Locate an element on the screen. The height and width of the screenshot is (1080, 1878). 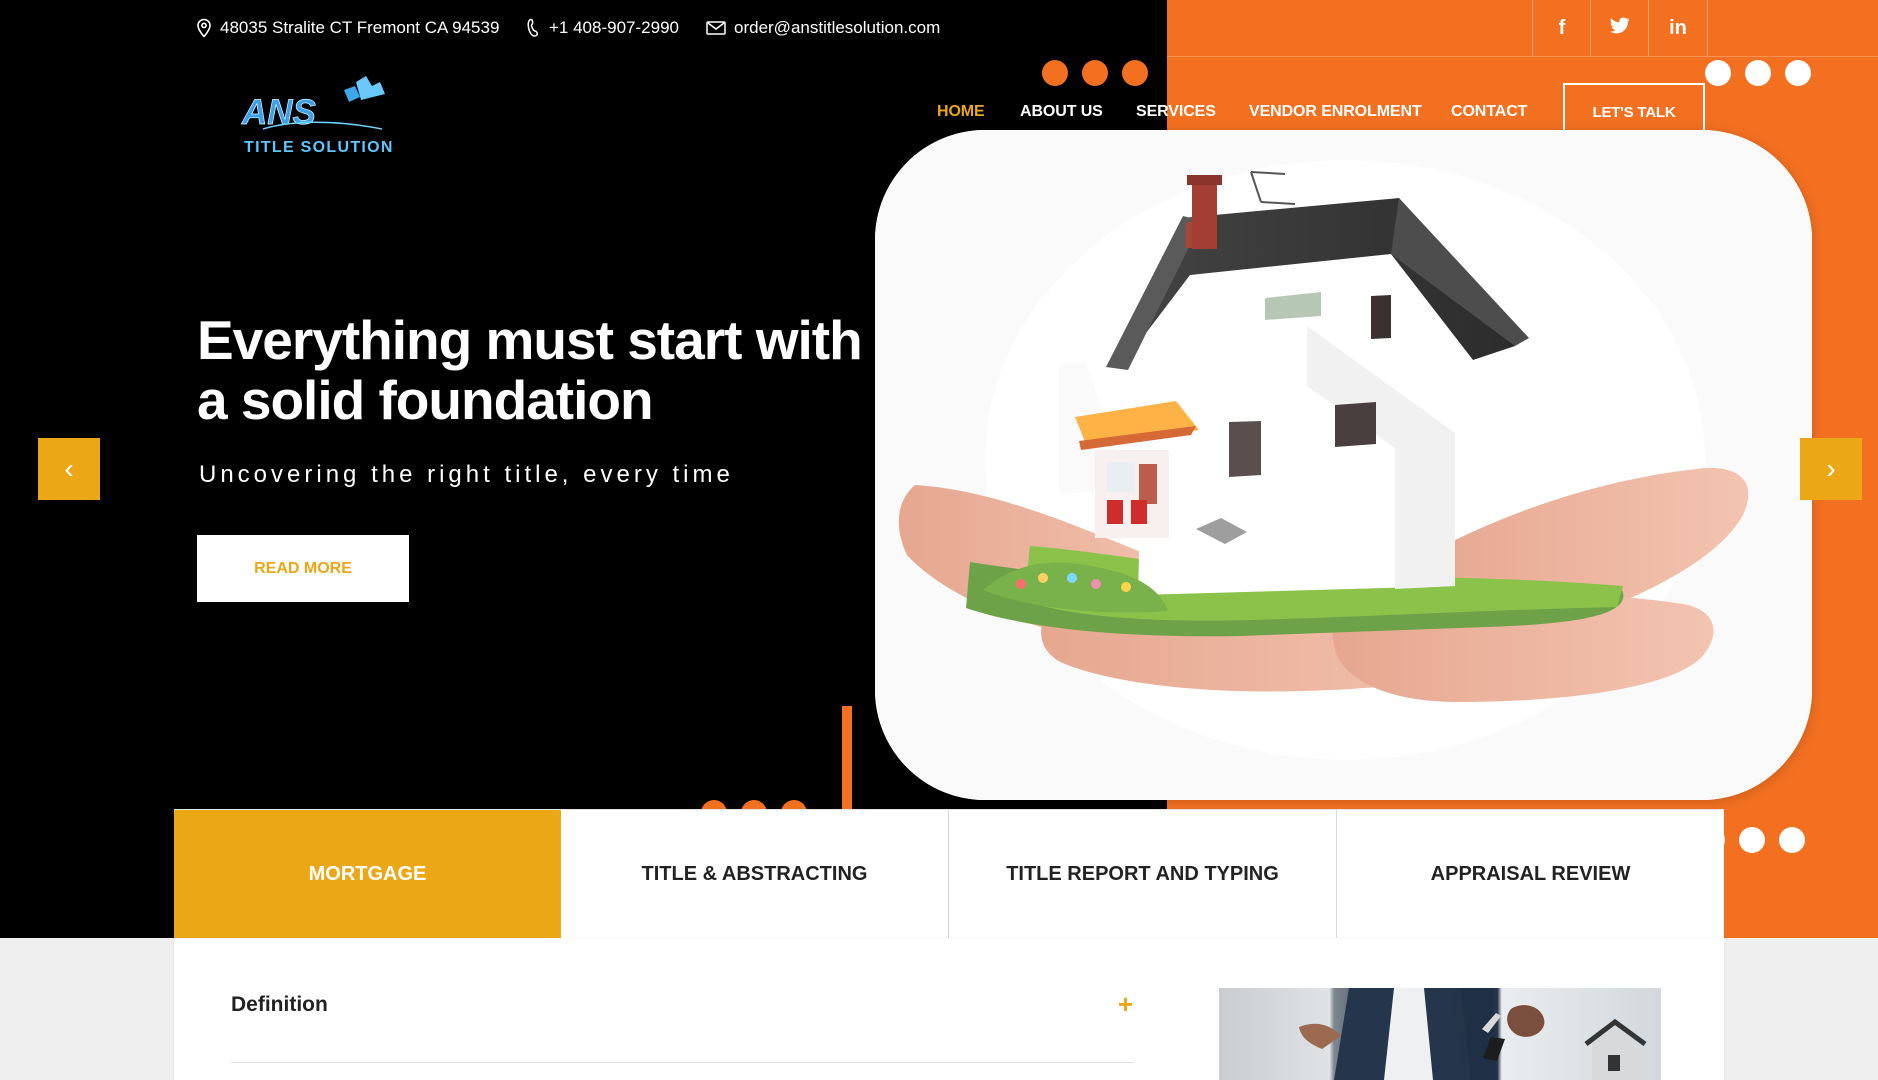
nav-about-us: ABOUT US is located at coordinates (1061, 112).